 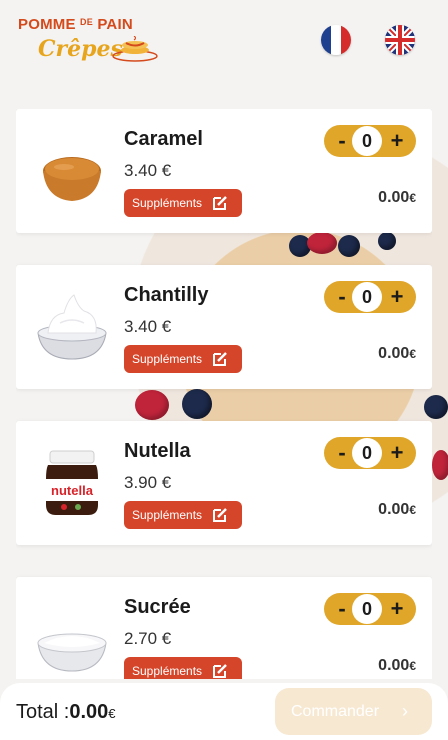 What do you see at coordinates (72, 490) in the screenshot?
I see `svg-text: nutella` at bounding box center [72, 490].